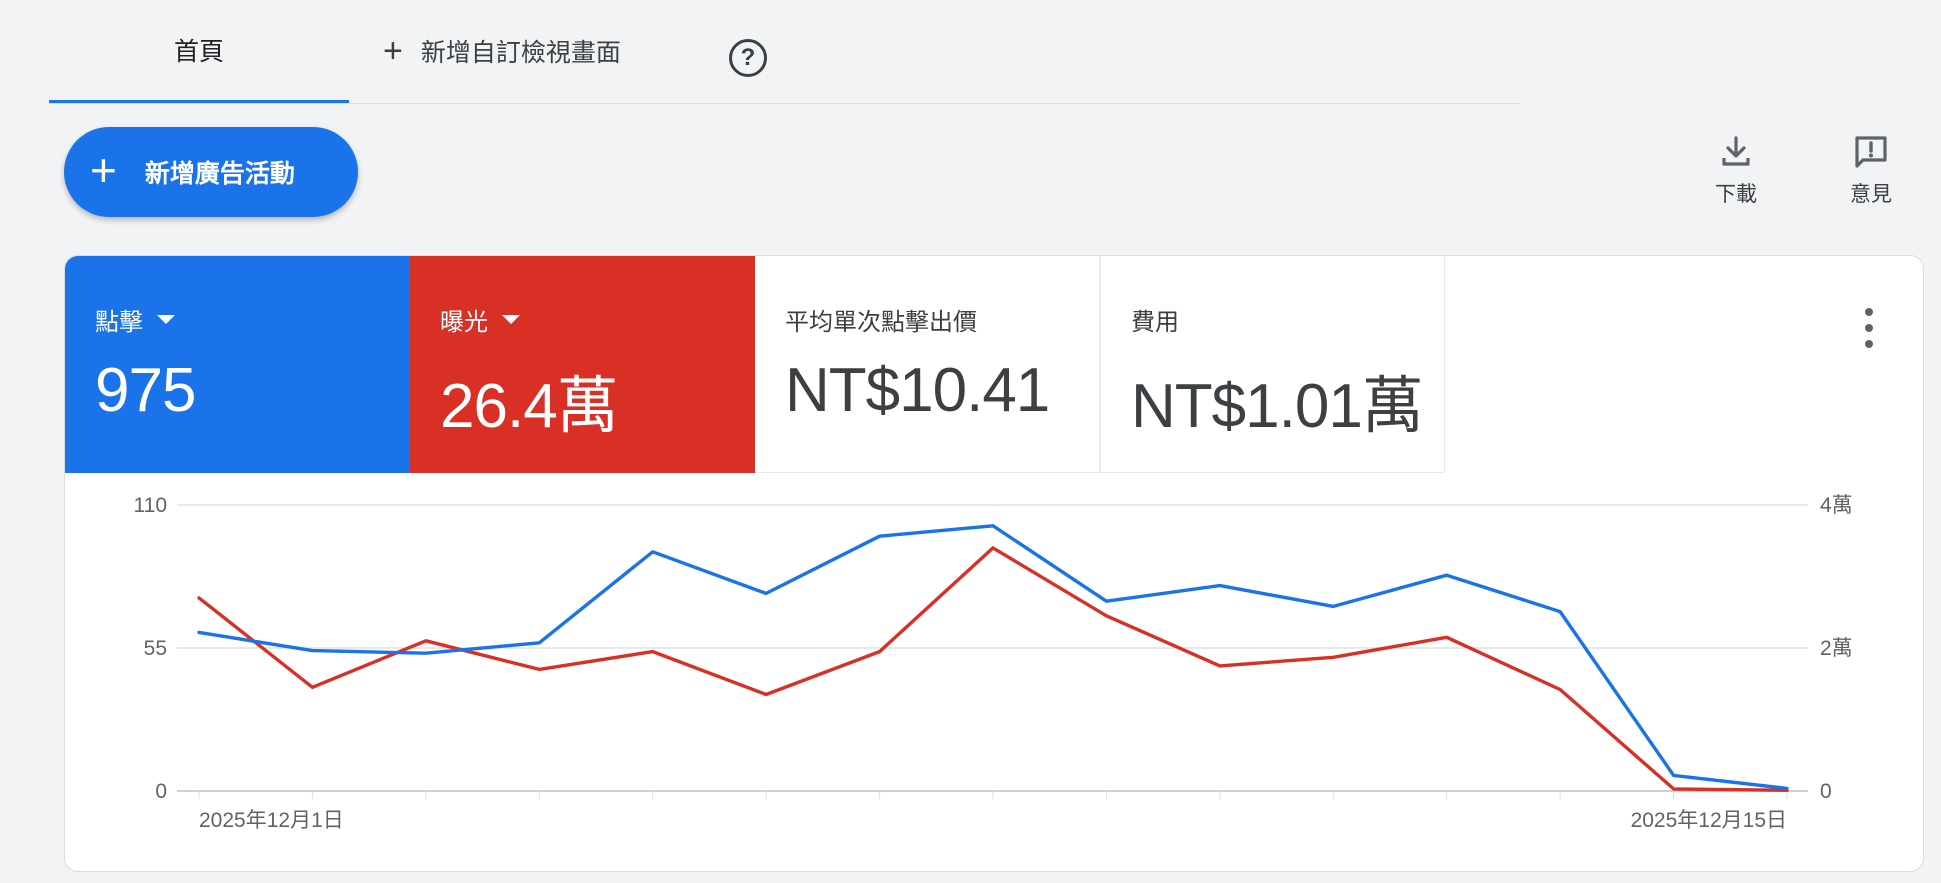 This screenshot has height=883, width=1941. What do you see at coordinates (1869, 328) in the screenshot?
I see `more-vert-icon` at bounding box center [1869, 328].